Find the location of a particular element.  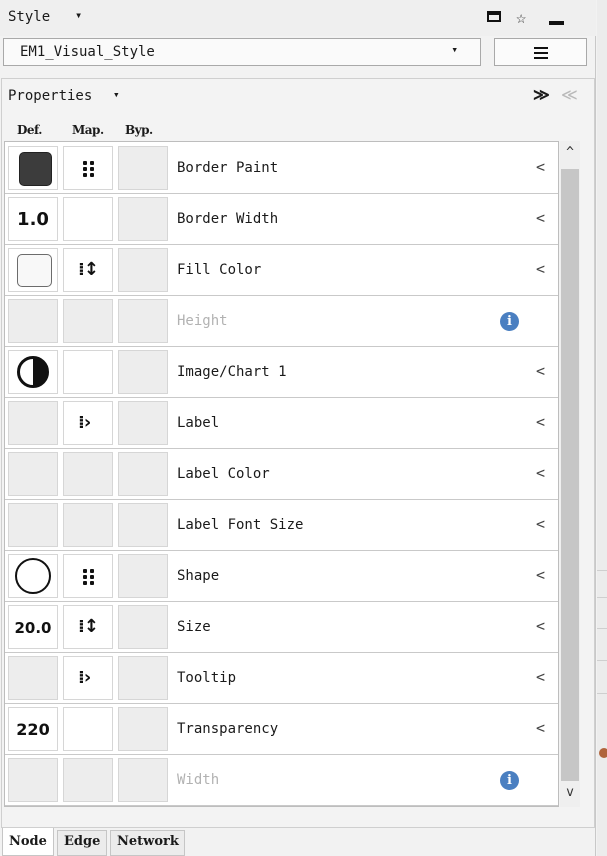

default-value-cell: 20.0 is located at coordinates (33, 627).